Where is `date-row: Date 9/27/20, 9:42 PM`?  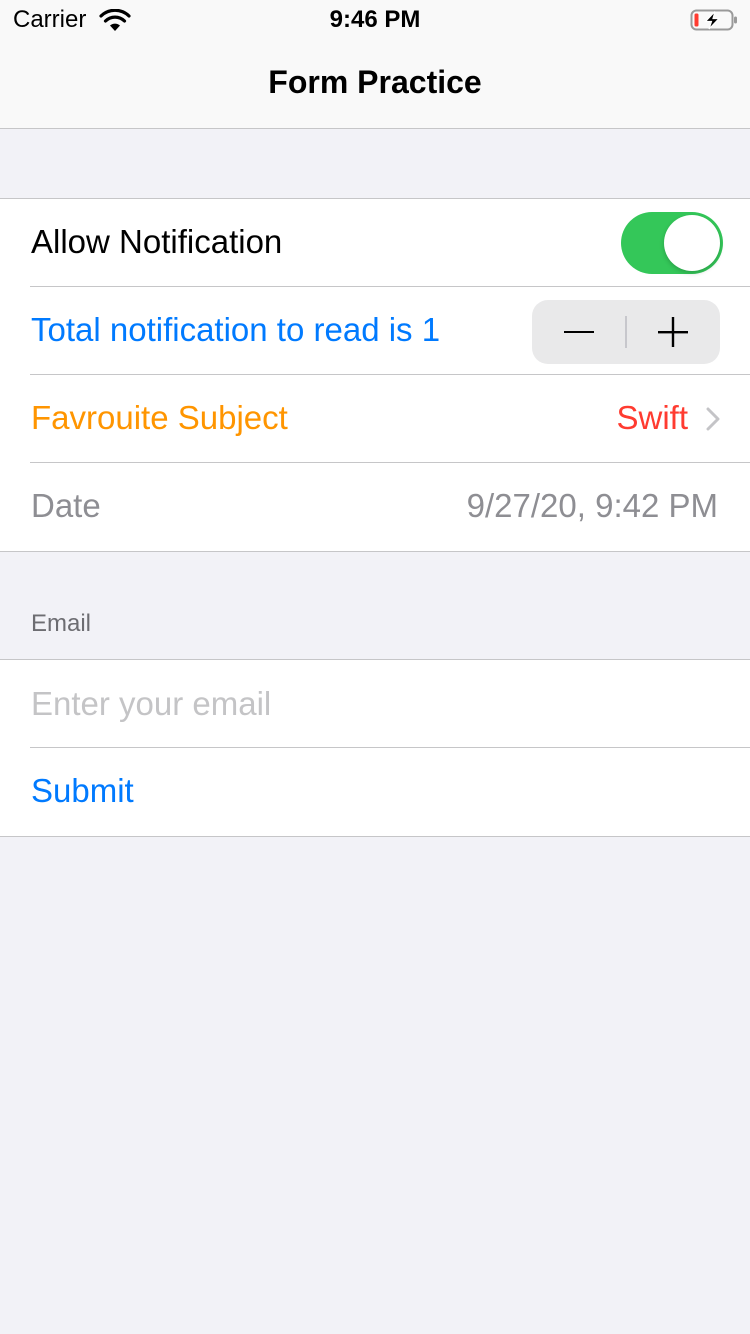
date-row: Date 9/27/20, 9:42 PM is located at coordinates (390, 507).